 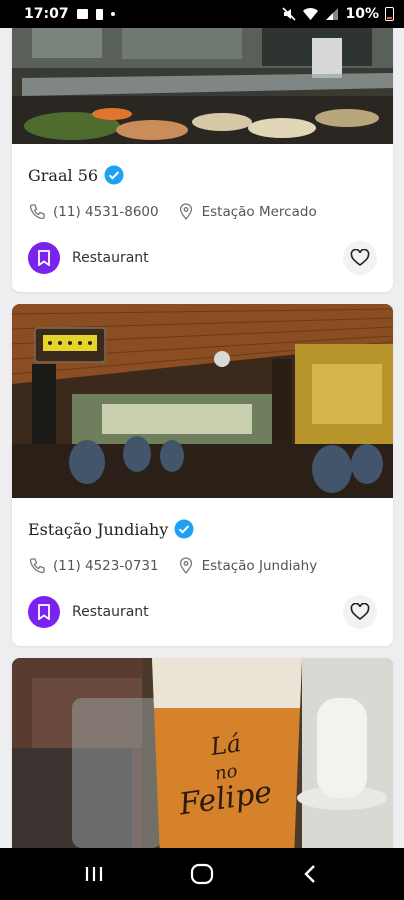 What do you see at coordinates (106, 212) in the screenshot?
I see `venue-phone: (11) 4531-8600` at bounding box center [106, 212].